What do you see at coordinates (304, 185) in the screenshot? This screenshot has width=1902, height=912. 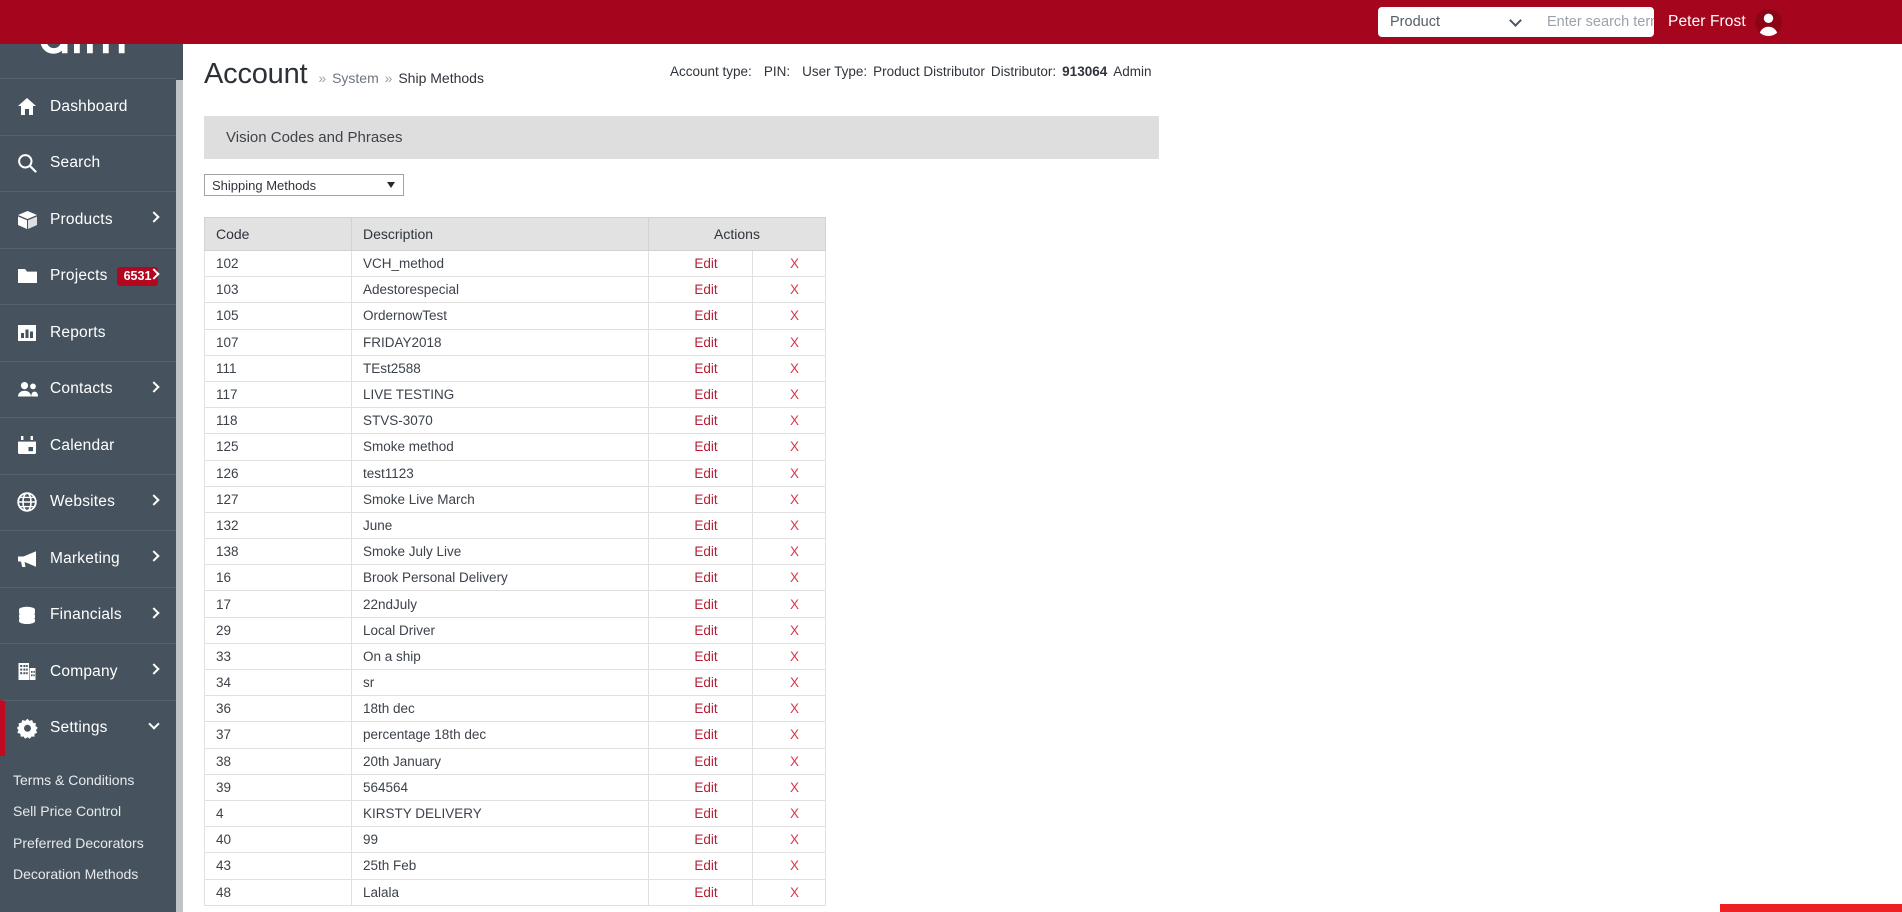 I see `code-type-select: Shipping Methods` at bounding box center [304, 185].